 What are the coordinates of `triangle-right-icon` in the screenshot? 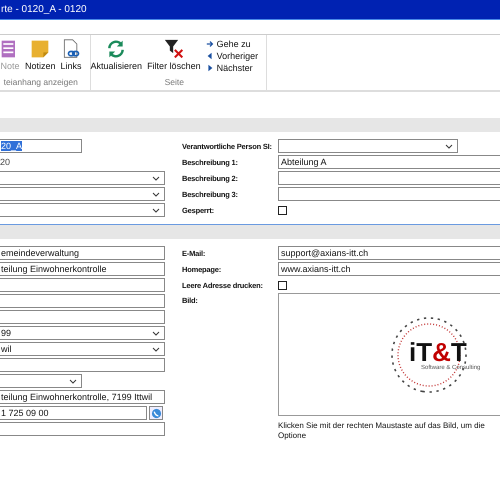 It's located at (210, 68).